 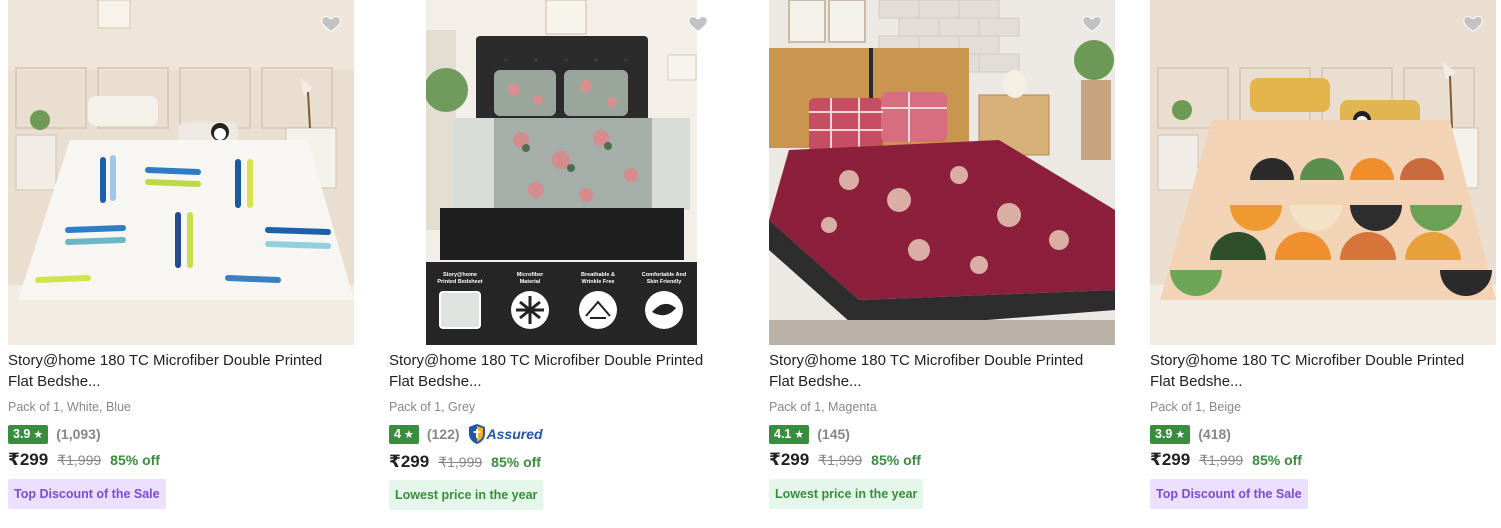 What do you see at coordinates (514, 434) in the screenshot?
I see `assured-label: Assured` at bounding box center [514, 434].